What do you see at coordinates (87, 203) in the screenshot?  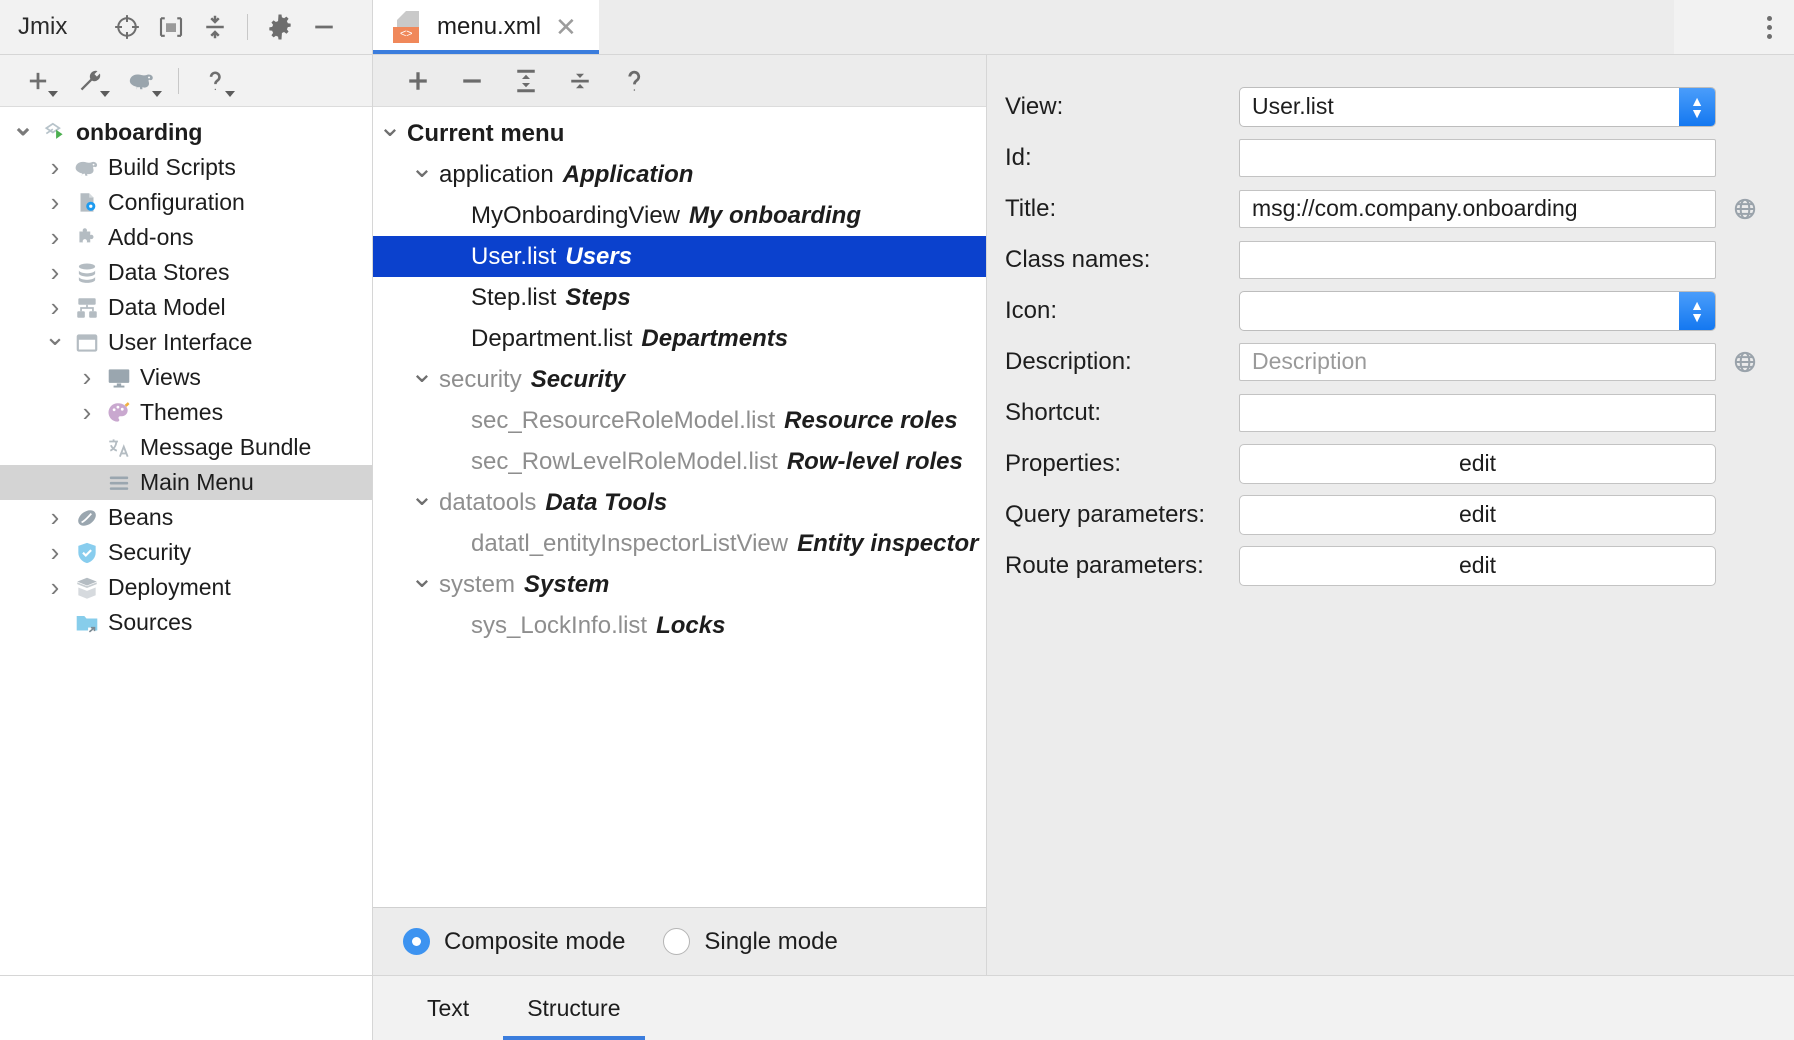 I see `configuration-icon` at bounding box center [87, 203].